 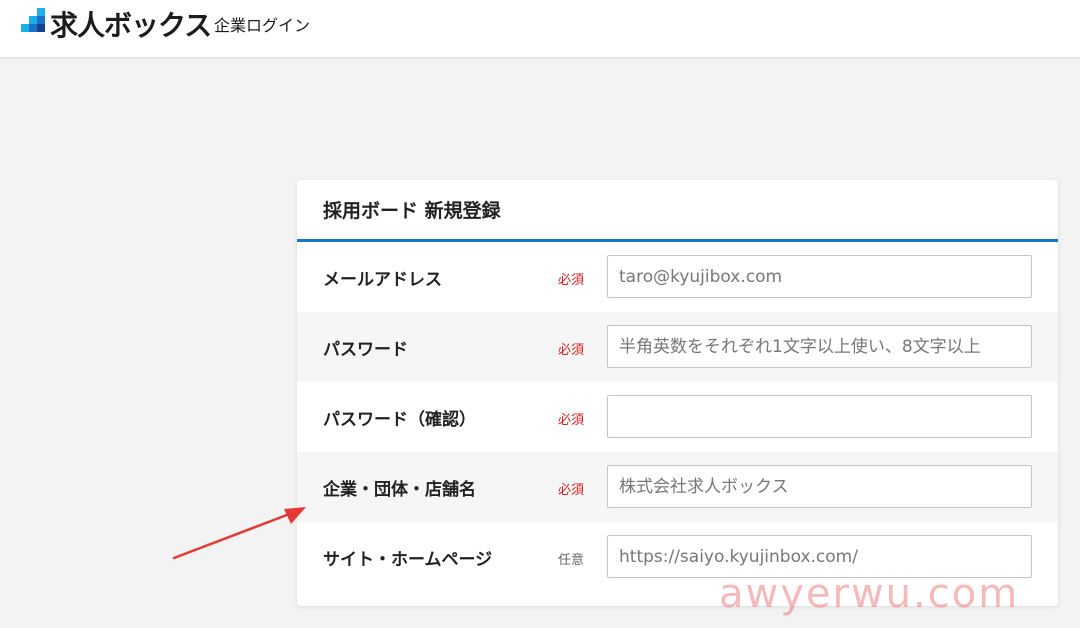 I want to click on company-name-label: 企業・団体・店舗名, so click(x=399, y=490).